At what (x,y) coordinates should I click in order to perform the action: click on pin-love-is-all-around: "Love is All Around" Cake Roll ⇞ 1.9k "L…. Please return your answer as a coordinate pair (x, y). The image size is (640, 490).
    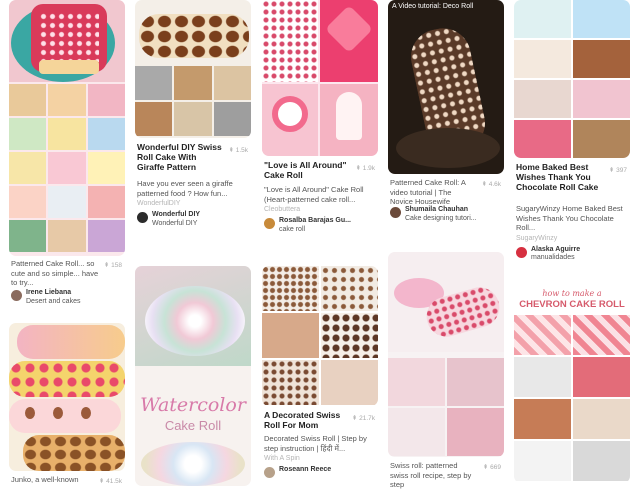
    Looking at the image, I should click on (320, 117).